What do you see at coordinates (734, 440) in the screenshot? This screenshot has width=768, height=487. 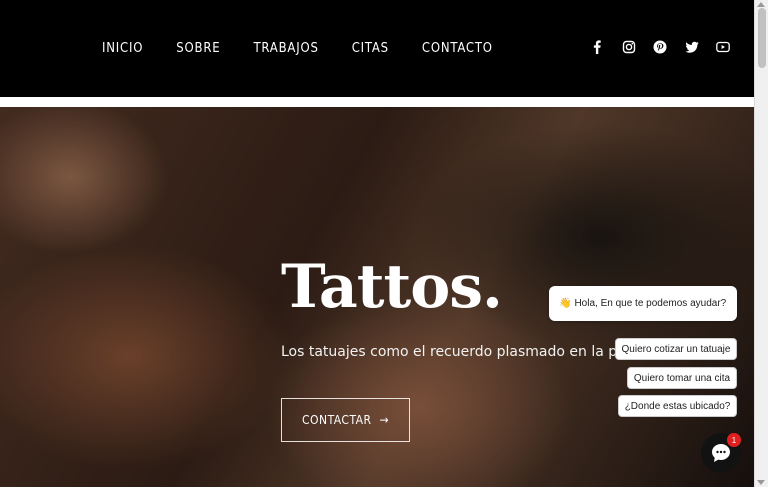 I see `notification-badge: 1` at bounding box center [734, 440].